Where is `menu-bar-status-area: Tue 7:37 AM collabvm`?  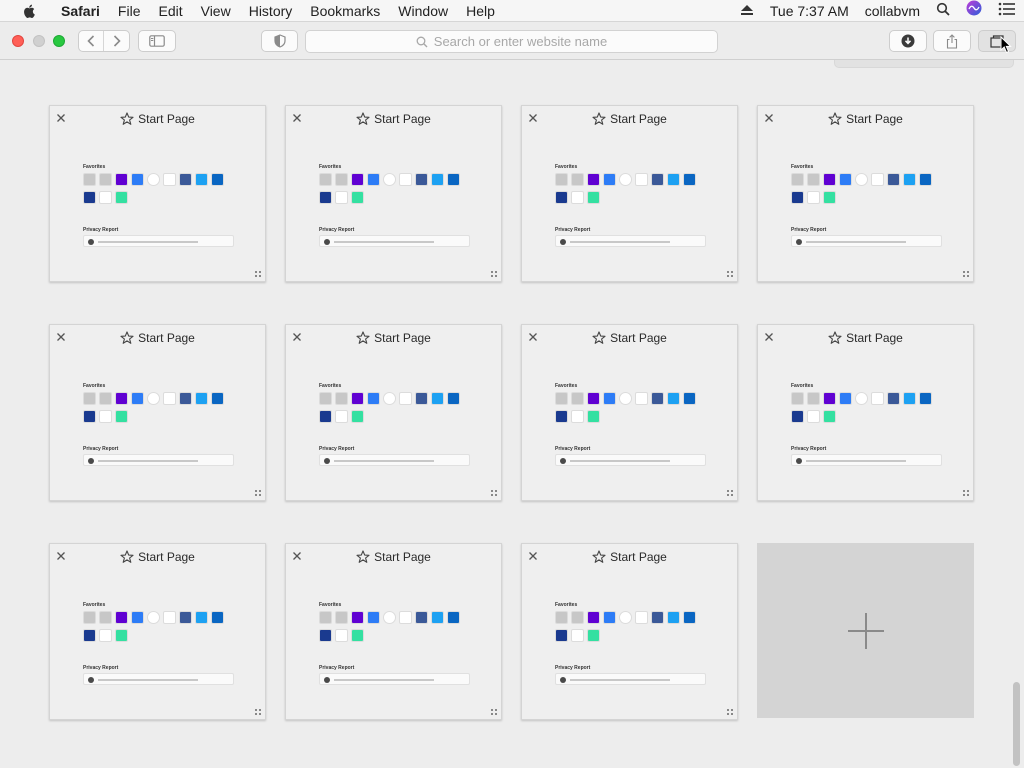
menu-bar-status-area: Tue 7:37 AM collabvm is located at coordinates (878, 11).